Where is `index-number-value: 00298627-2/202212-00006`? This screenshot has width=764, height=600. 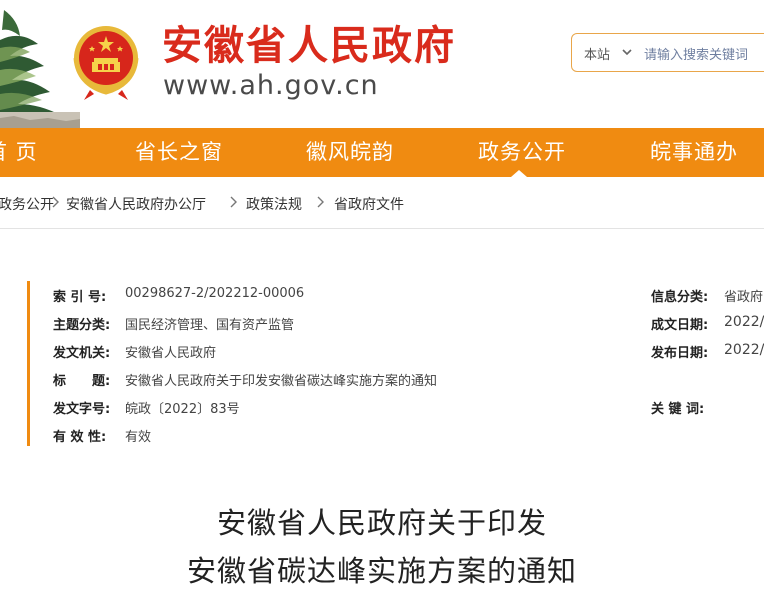
index-number-value: 00298627-2/202212-00006 is located at coordinates (215, 293).